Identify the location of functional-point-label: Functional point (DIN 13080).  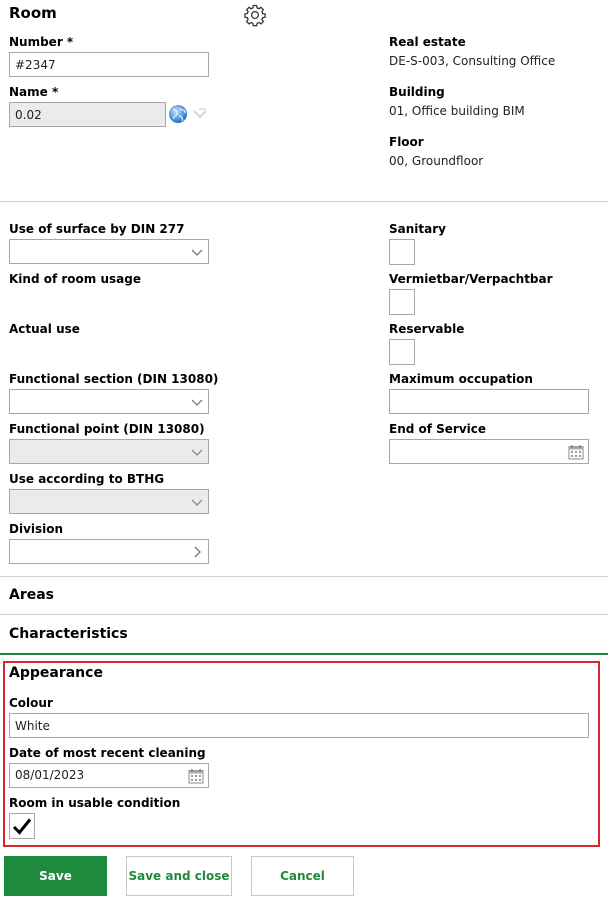
(107, 429).